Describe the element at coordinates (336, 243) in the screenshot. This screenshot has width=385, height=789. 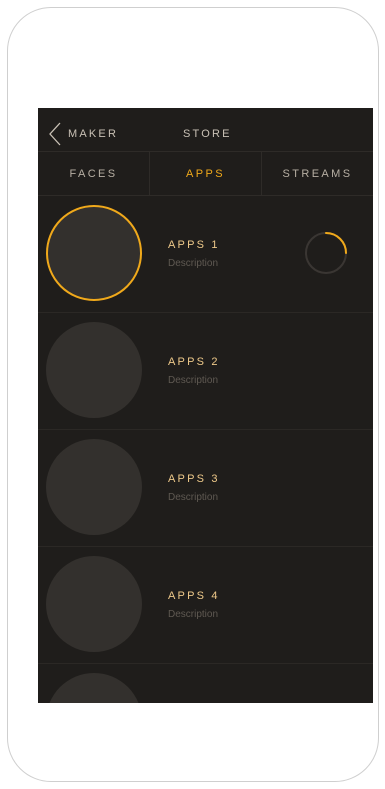
I see `progress-arc` at that location.